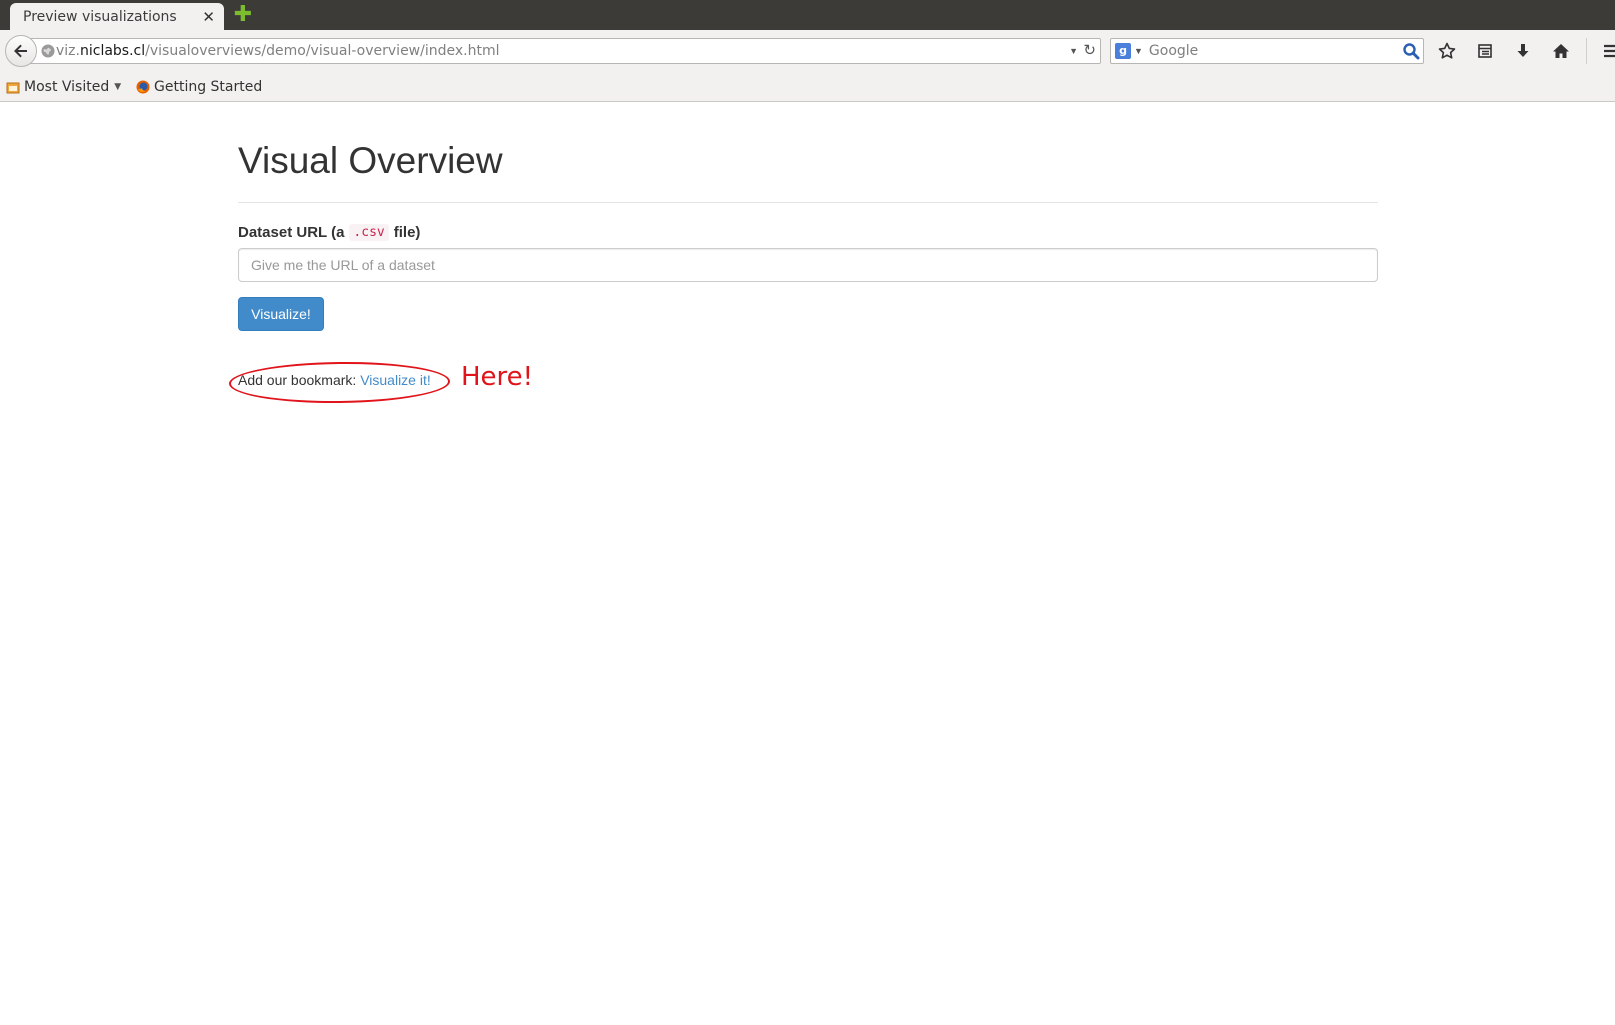 This screenshot has width=1615, height=1025. What do you see at coordinates (1089, 50) in the screenshot?
I see `reload-icon: ↻` at bounding box center [1089, 50].